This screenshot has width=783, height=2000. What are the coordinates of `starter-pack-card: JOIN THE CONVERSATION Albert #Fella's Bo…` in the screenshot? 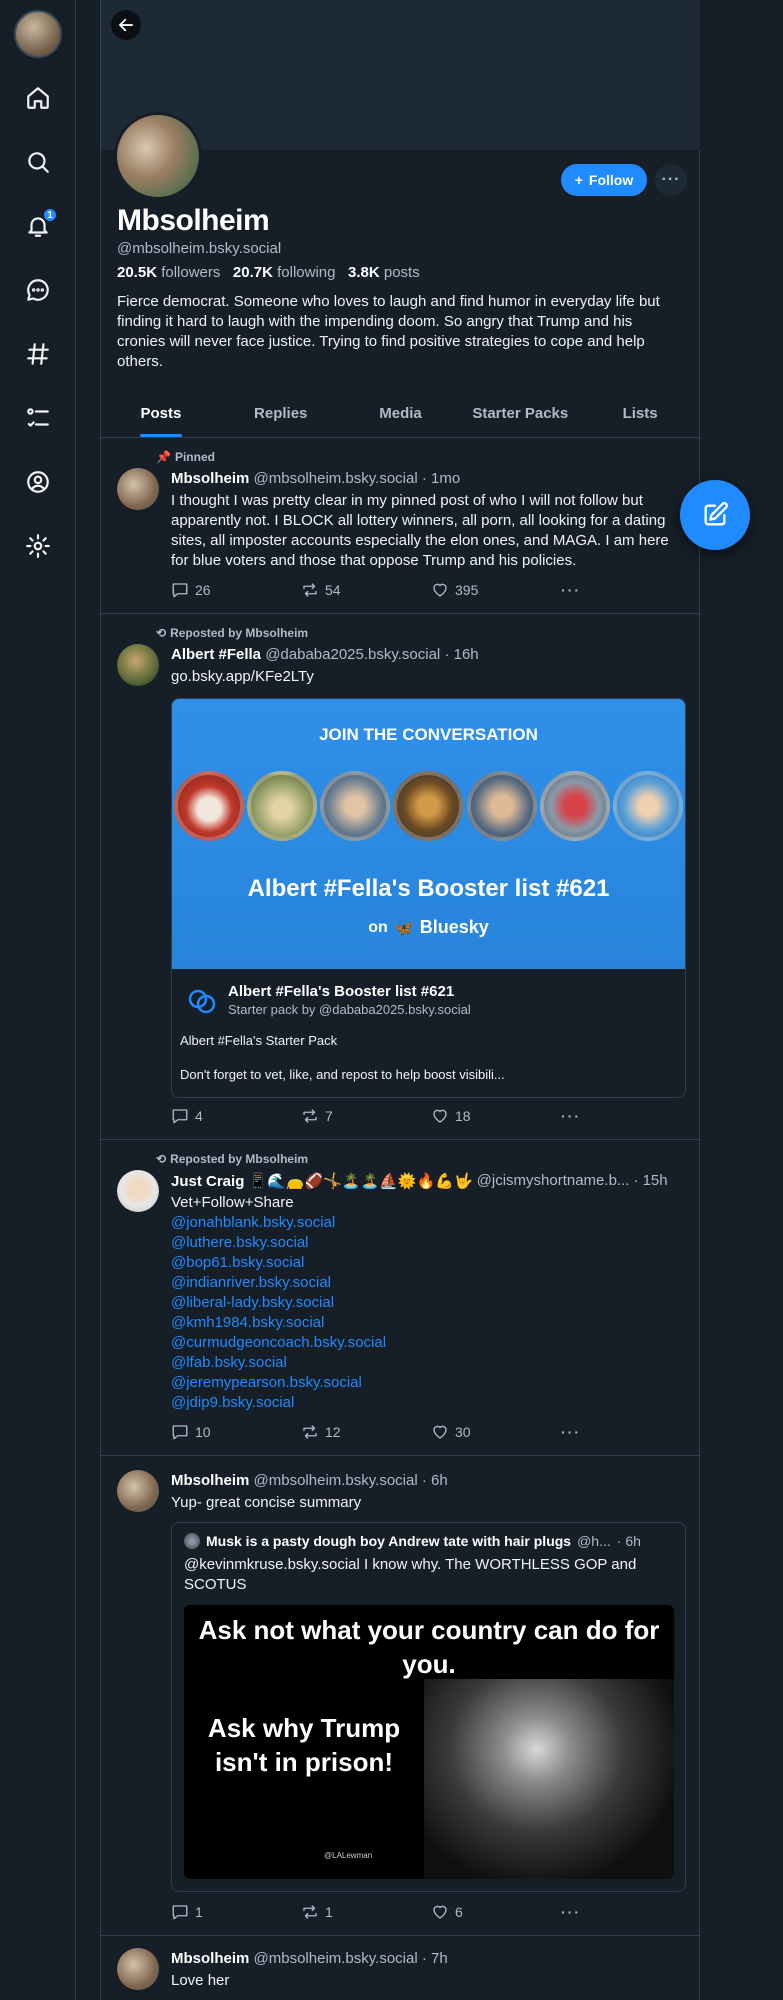 It's located at (428, 898).